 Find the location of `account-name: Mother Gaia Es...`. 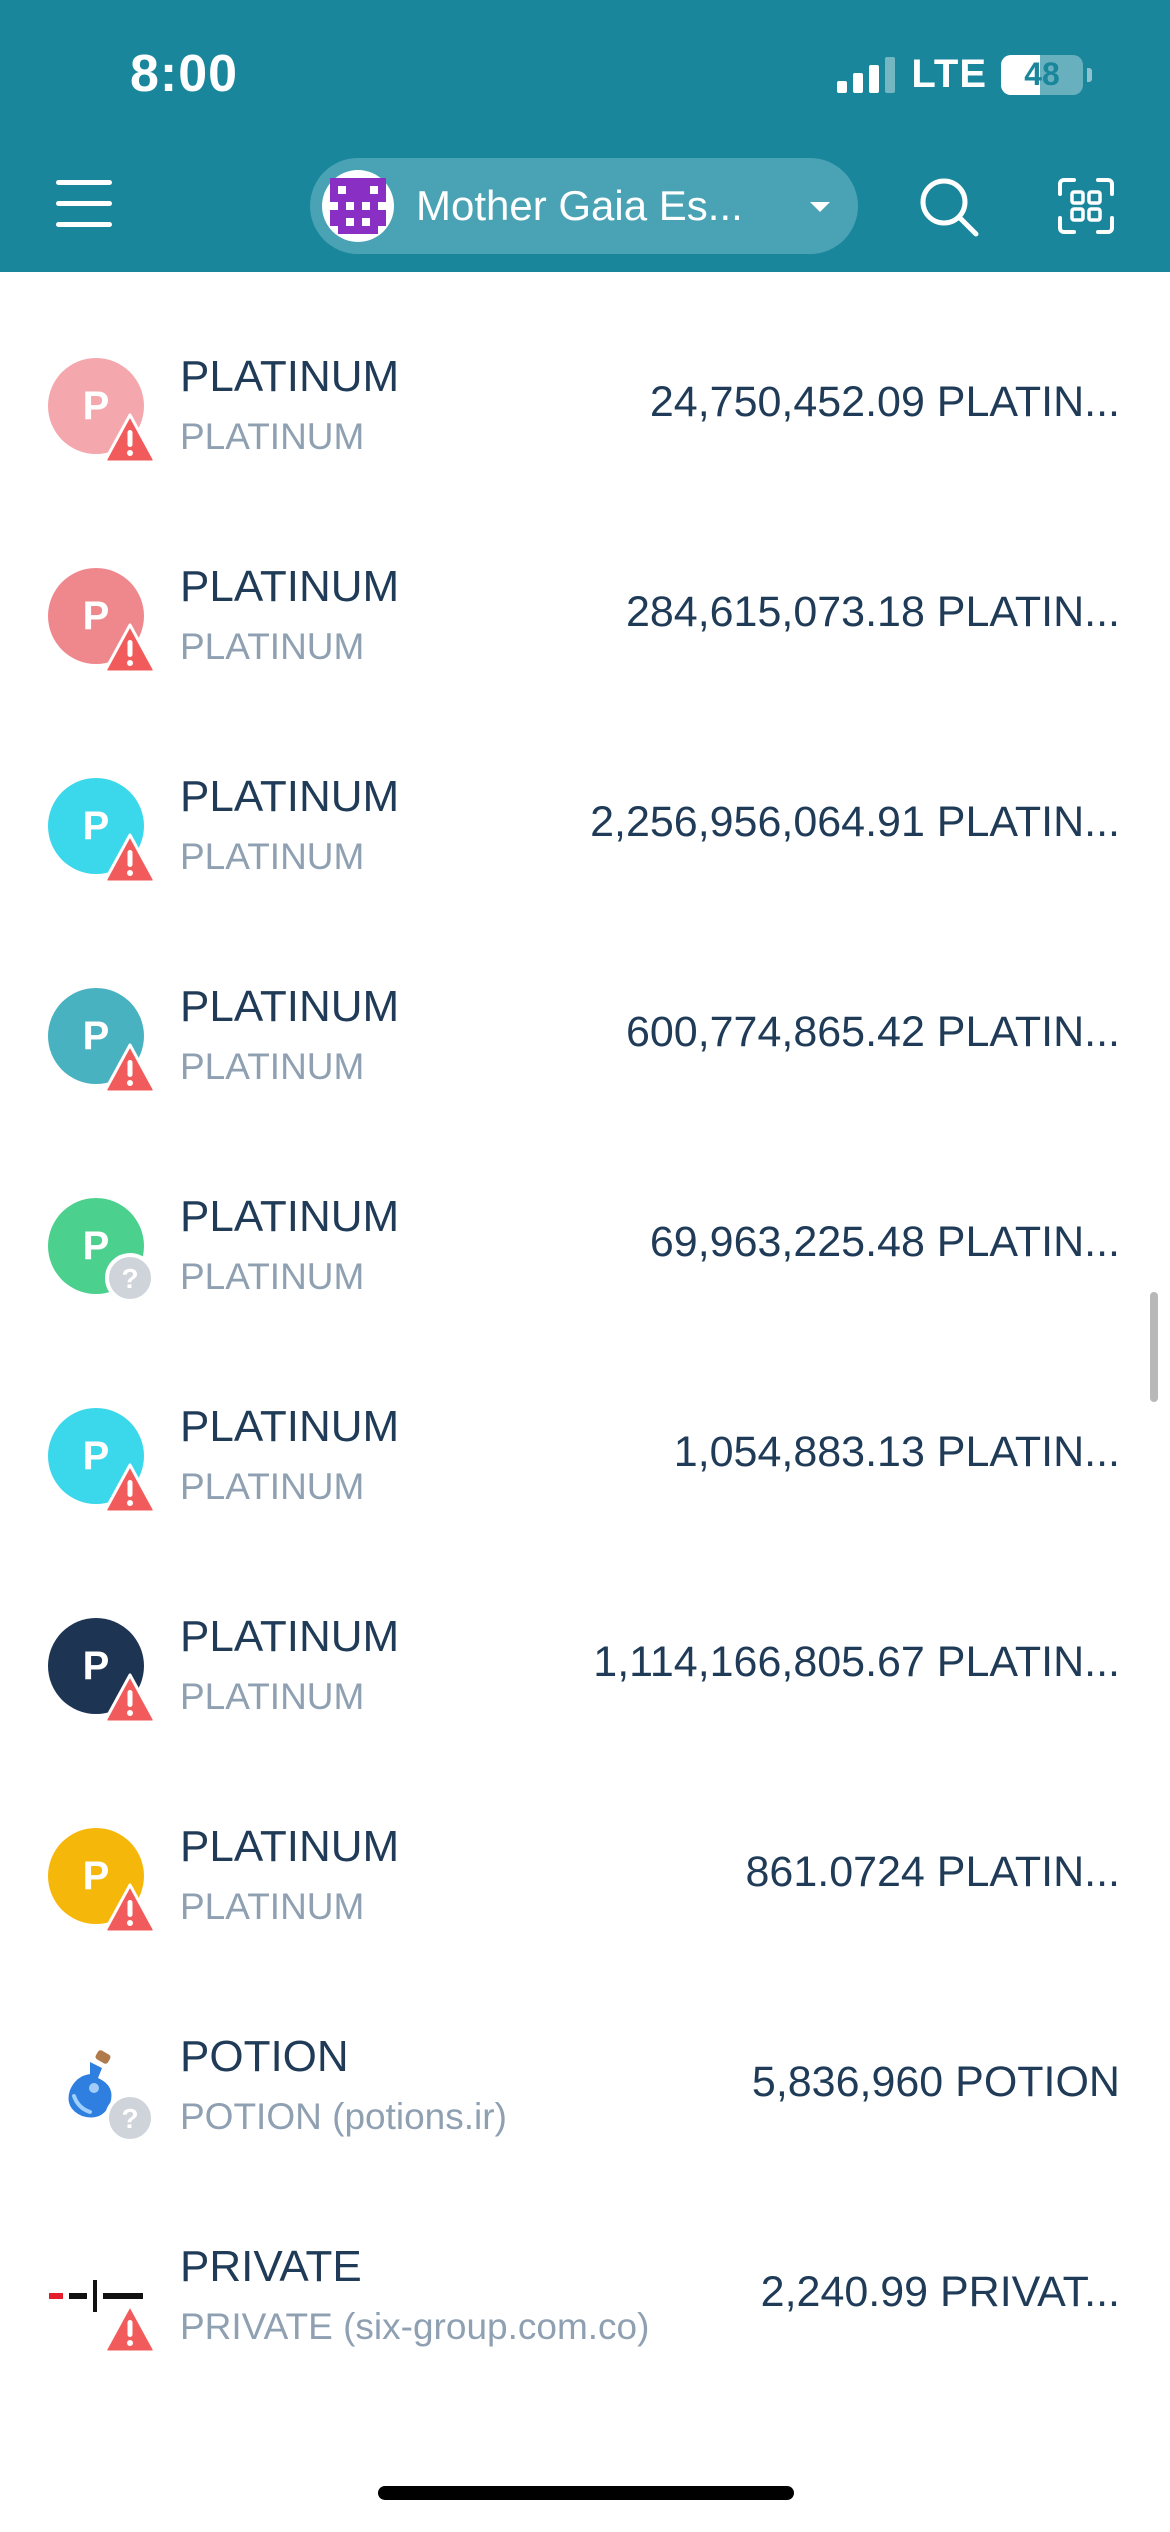

account-name: Mother Gaia Es... is located at coordinates (579, 205).